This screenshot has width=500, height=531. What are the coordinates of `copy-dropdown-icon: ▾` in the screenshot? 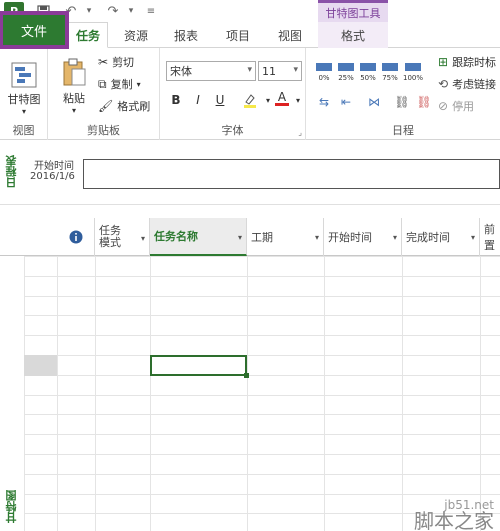 It's located at (138, 84).